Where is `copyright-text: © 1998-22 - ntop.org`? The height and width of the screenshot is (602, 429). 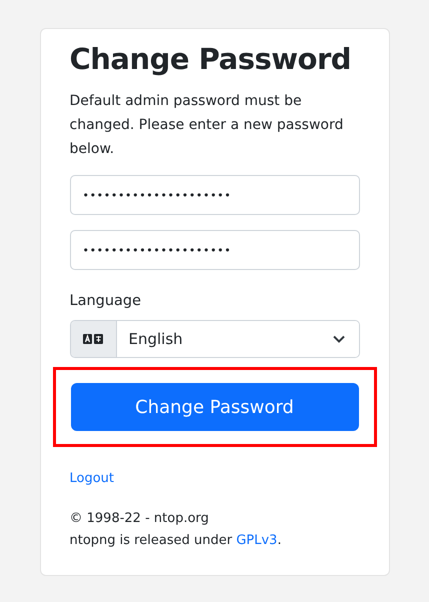
copyright-text: © 1998-22 - ntop.org is located at coordinates (139, 519).